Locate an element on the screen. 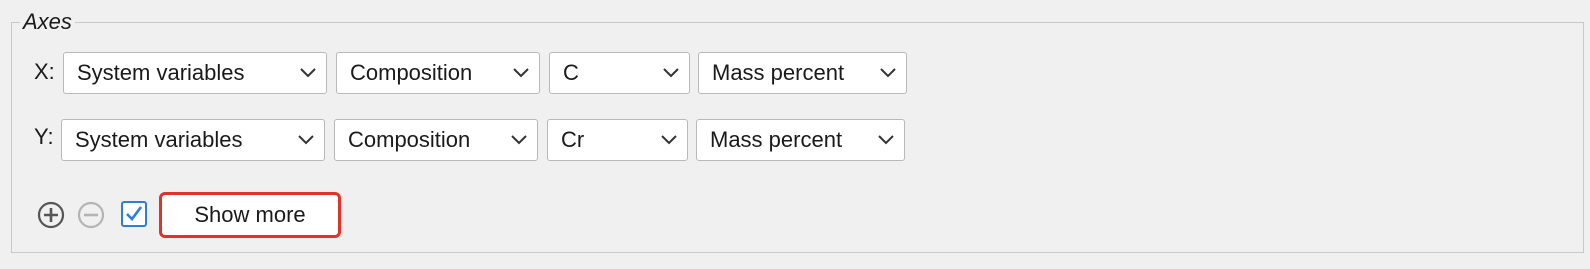 This screenshot has width=1590, height=269. y-unit-value: Mass percent is located at coordinates (776, 139).